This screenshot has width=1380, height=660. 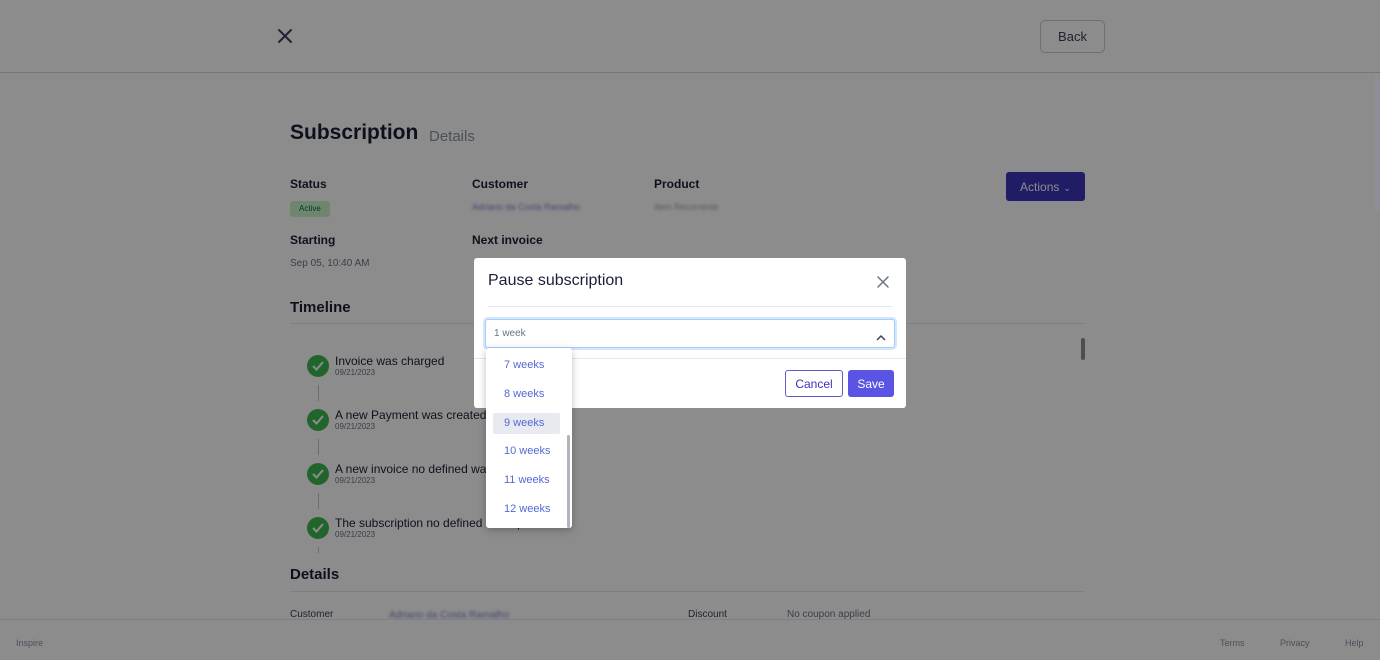 What do you see at coordinates (881, 338) in the screenshot?
I see `chevron-up-icon` at bounding box center [881, 338].